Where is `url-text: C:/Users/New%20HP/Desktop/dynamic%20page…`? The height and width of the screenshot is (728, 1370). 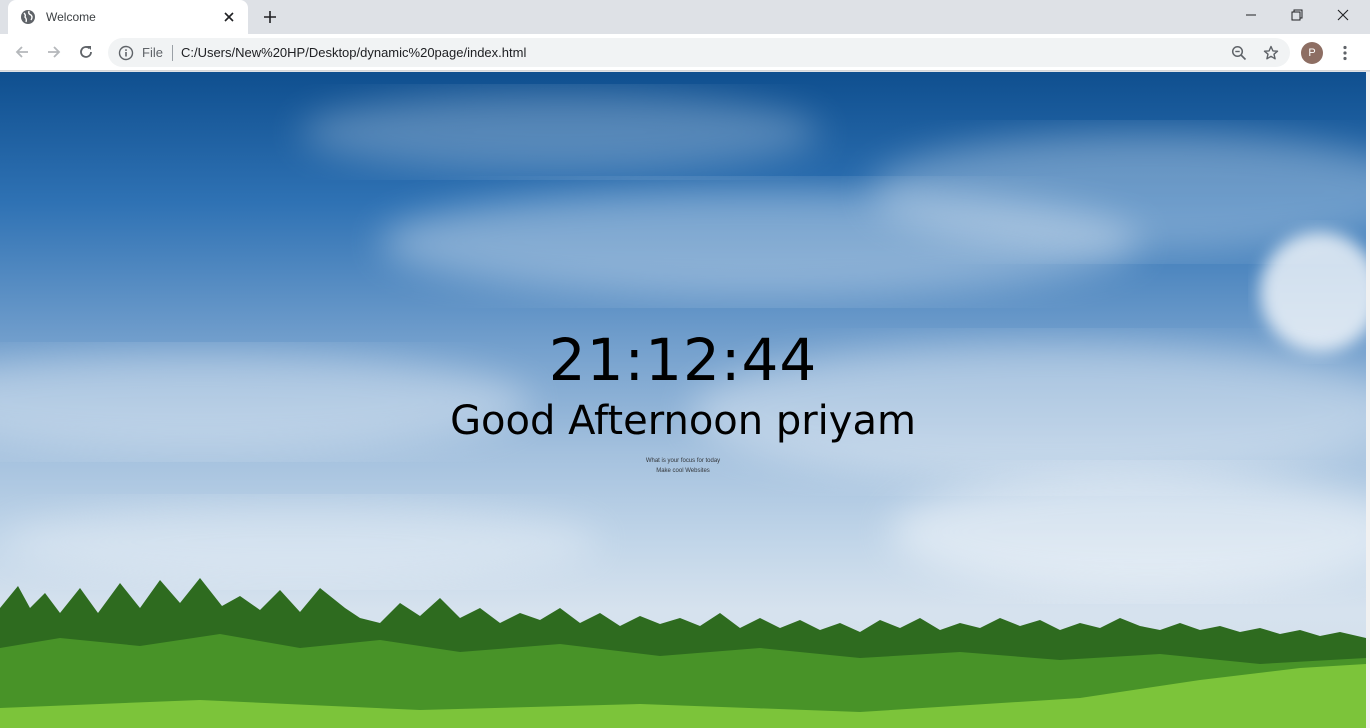 url-text: C:/Users/New%20HP/Desktop/dynamic%20page… is located at coordinates (353, 52).